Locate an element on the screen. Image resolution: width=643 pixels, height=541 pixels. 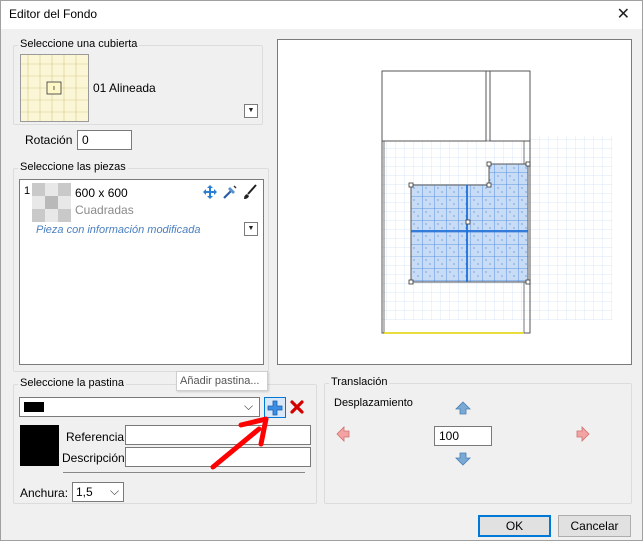
arrow-right-icon is located at coordinates (583, 434).